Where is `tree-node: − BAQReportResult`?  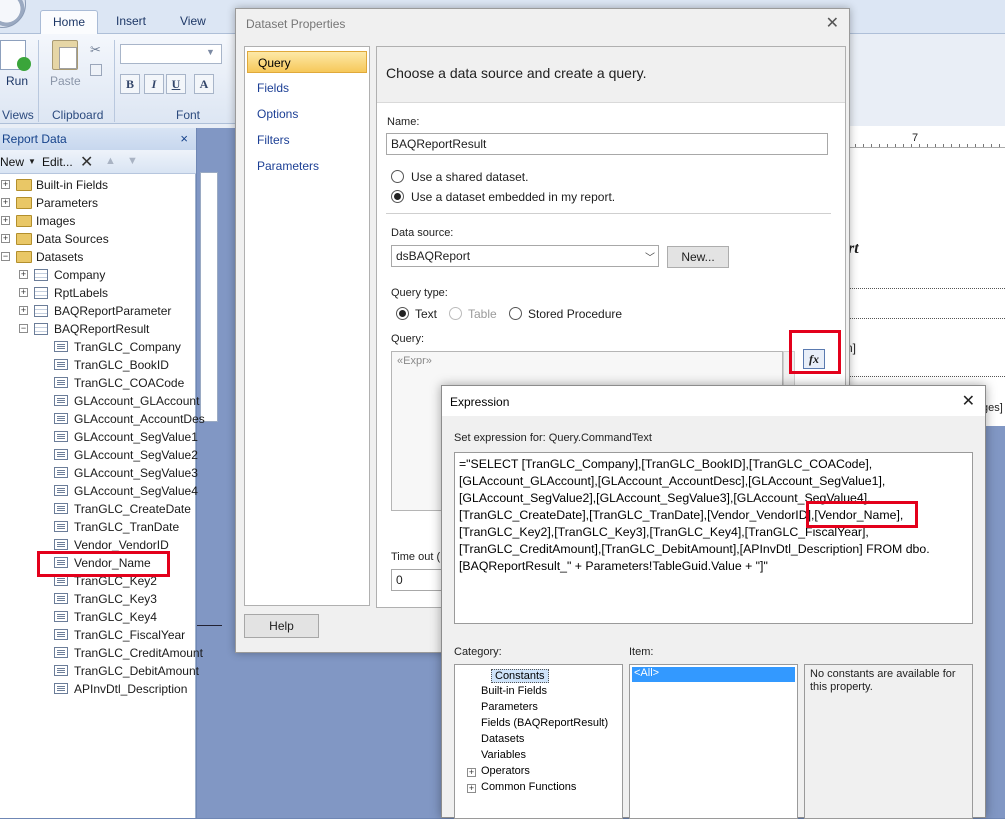 tree-node: − BAQReportResult is located at coordinates (98, 329).